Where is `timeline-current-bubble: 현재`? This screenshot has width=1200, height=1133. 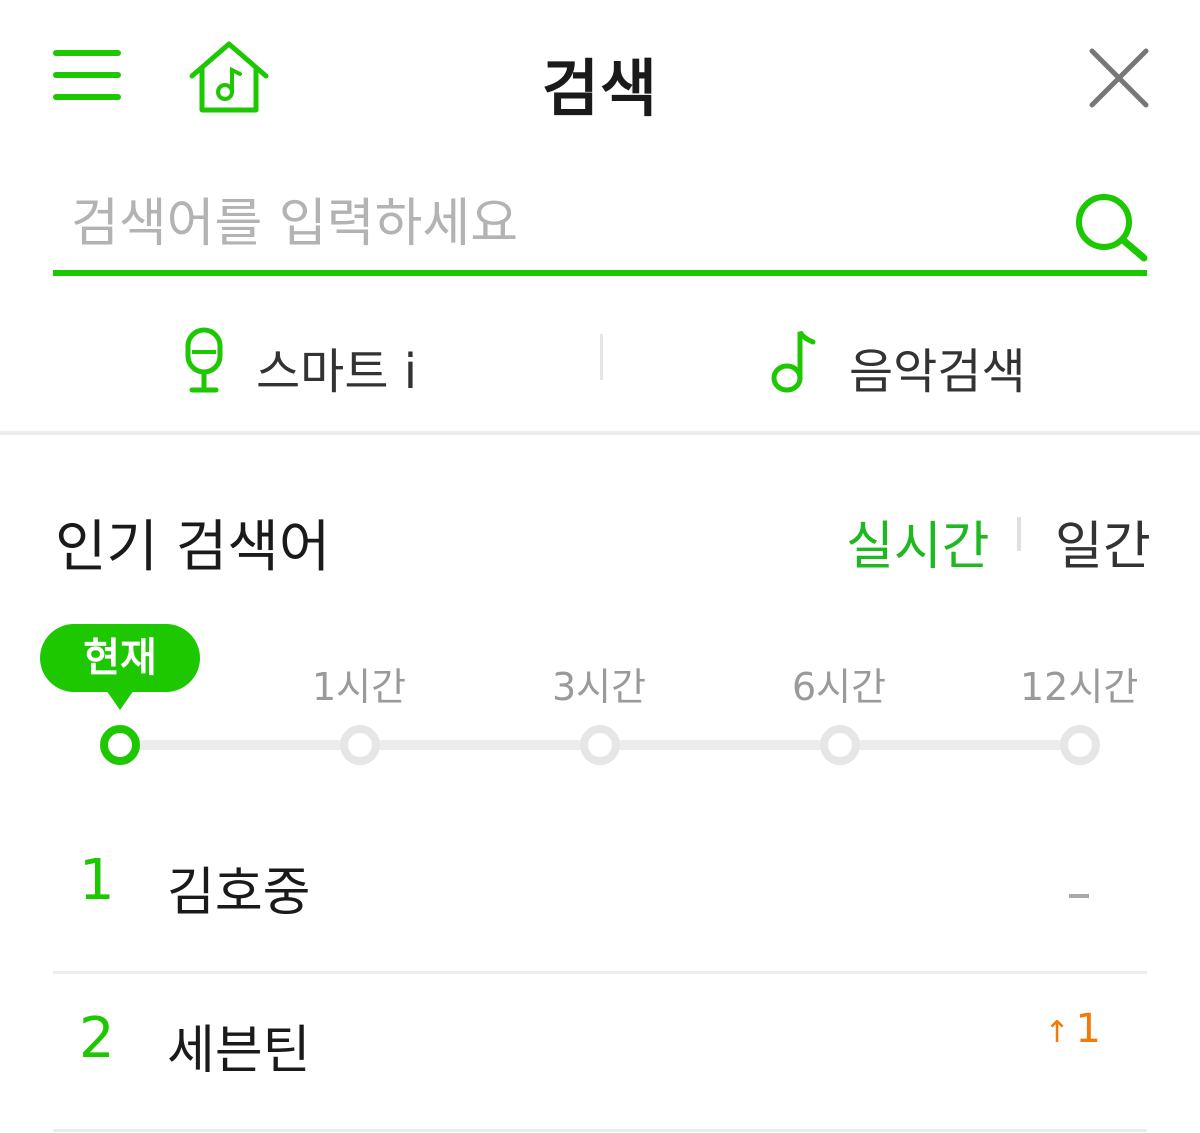
timeline-current-bubble: 현재 is located at coordinates (120, 658).